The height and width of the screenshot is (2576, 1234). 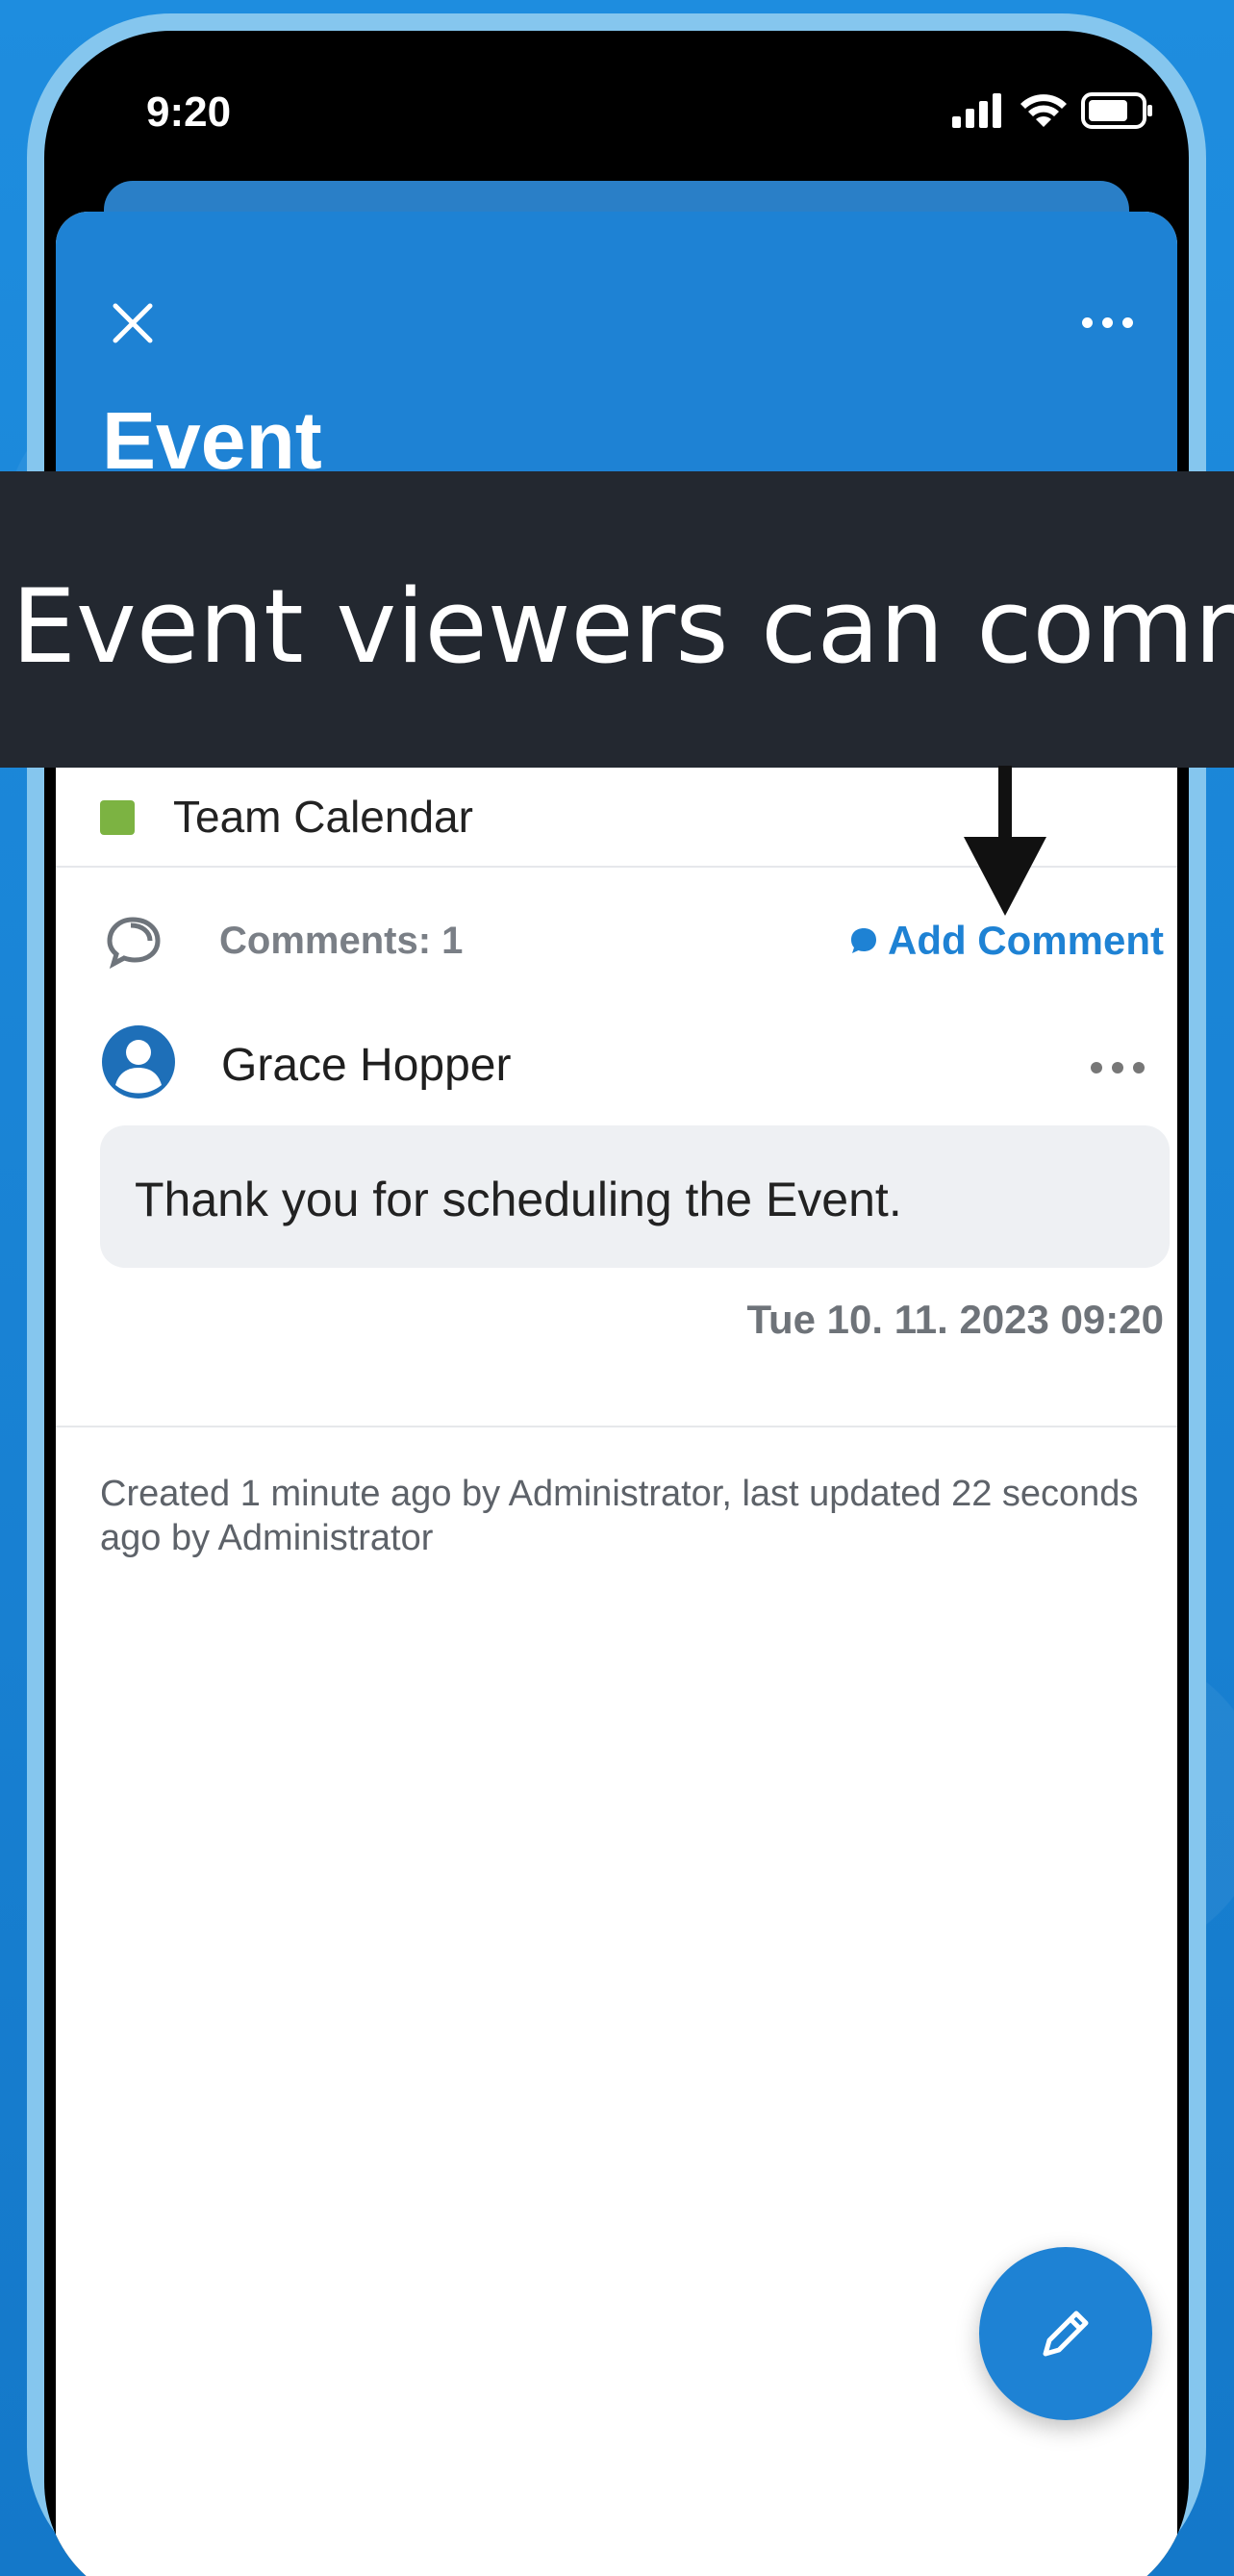 What do you see at coordinates (1026, 940) in the screenshot?
I see `add-comment-label: Add Comment` at bounding box center [1026, 940].